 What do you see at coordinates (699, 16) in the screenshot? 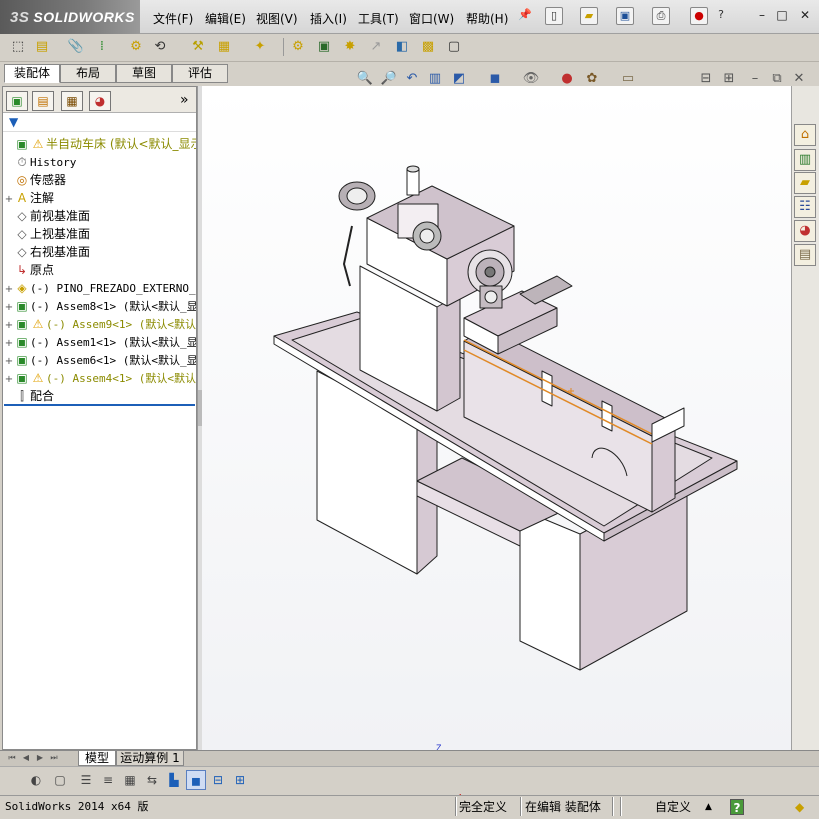
I see `rebuild-icon: ●` at bounding box center [699, 16].